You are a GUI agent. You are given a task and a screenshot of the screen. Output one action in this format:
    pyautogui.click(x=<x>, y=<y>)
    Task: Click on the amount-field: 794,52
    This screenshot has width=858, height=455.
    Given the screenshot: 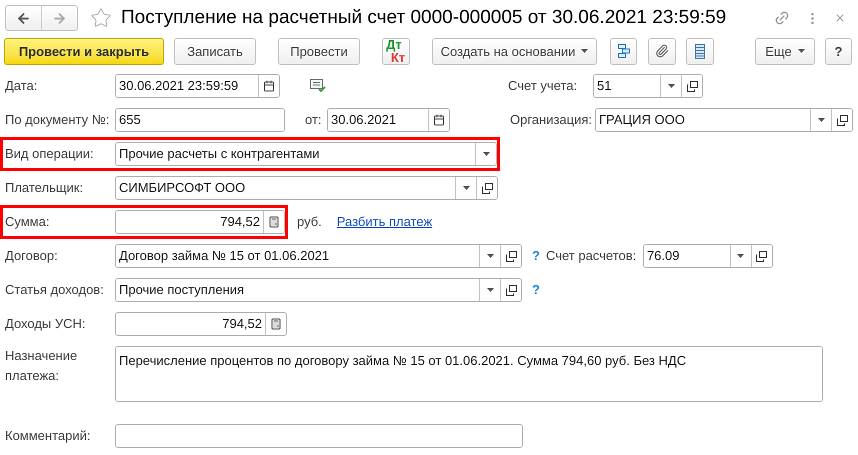 What is the action you would take?
    pyautogui.click(x=200, y=222)
    